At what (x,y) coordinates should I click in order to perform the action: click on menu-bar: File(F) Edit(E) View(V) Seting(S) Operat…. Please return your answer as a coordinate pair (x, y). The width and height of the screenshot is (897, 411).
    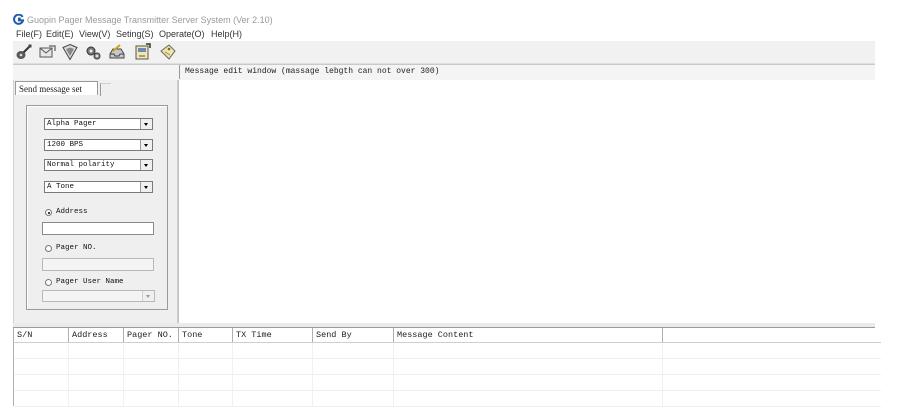
    Looking at the image, I should click on (448, 34).